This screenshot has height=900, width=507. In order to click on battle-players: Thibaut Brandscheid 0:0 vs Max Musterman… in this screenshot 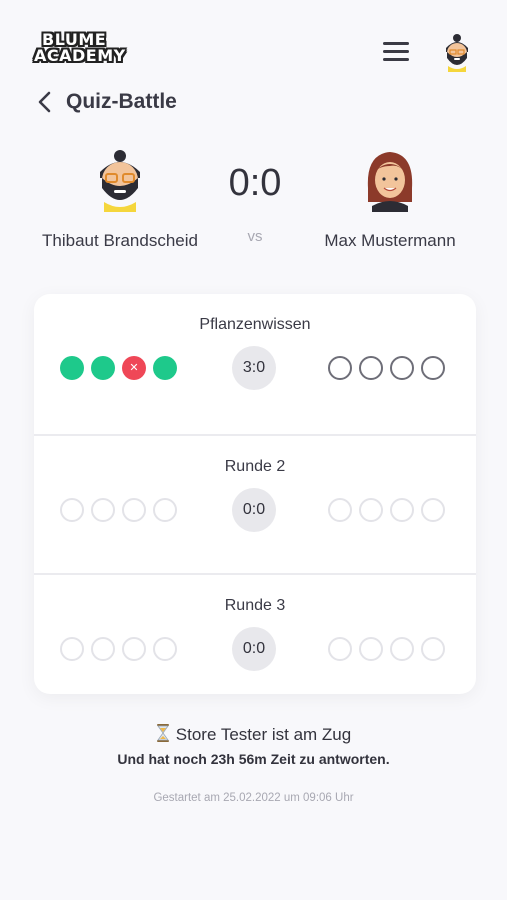, I will do `click(253, 213)`.